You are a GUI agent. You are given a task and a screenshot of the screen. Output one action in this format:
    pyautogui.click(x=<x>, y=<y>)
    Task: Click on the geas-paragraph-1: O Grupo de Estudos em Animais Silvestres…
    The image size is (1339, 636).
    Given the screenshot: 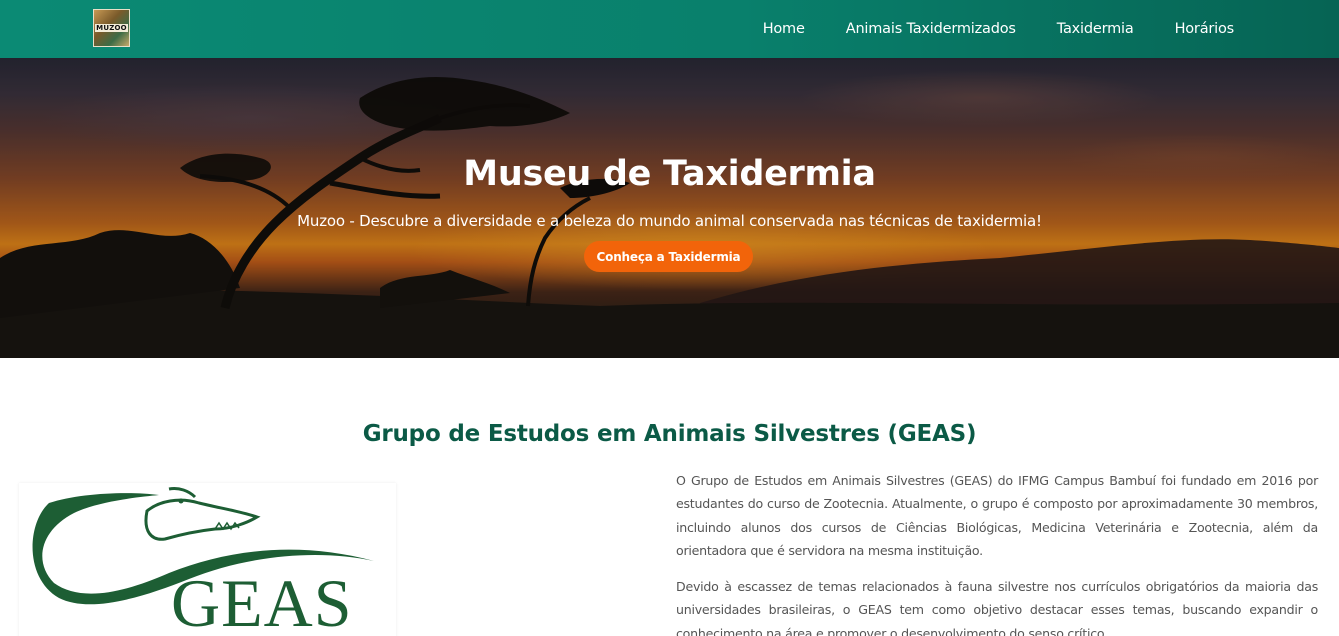 What is the action you would take?
    pyautogui.click(x=997, y=515)
    